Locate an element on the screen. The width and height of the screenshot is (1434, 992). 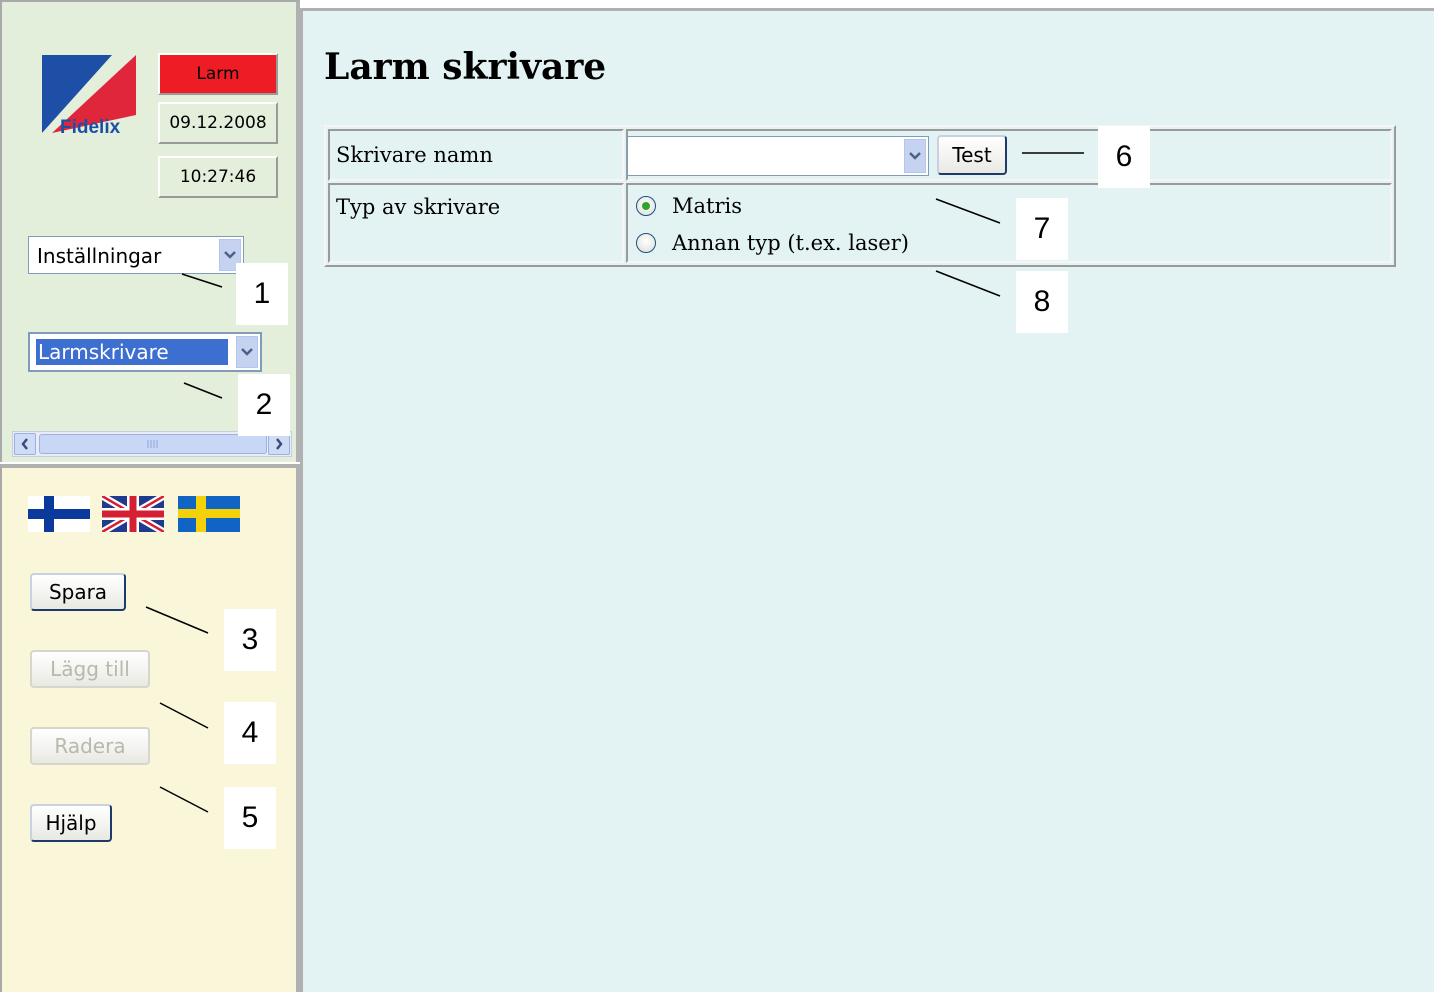
test-printer-button: Test is located at coordinates (972, 155).